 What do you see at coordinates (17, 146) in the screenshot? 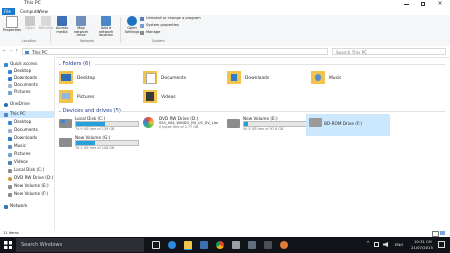
I see `nav-item-music: Music` at bounding box center [17, 146].